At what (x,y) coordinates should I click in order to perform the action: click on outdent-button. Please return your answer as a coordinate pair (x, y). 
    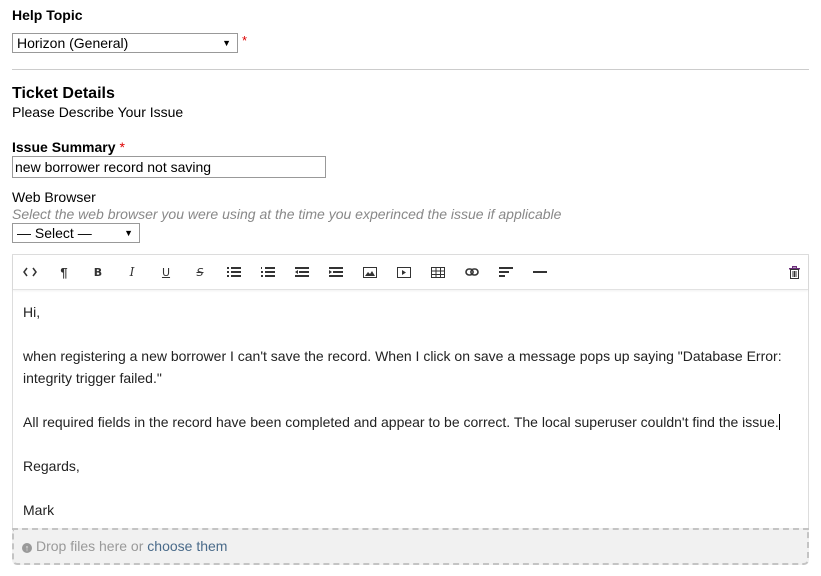
    Looking at the image, I should click on (302, 272).